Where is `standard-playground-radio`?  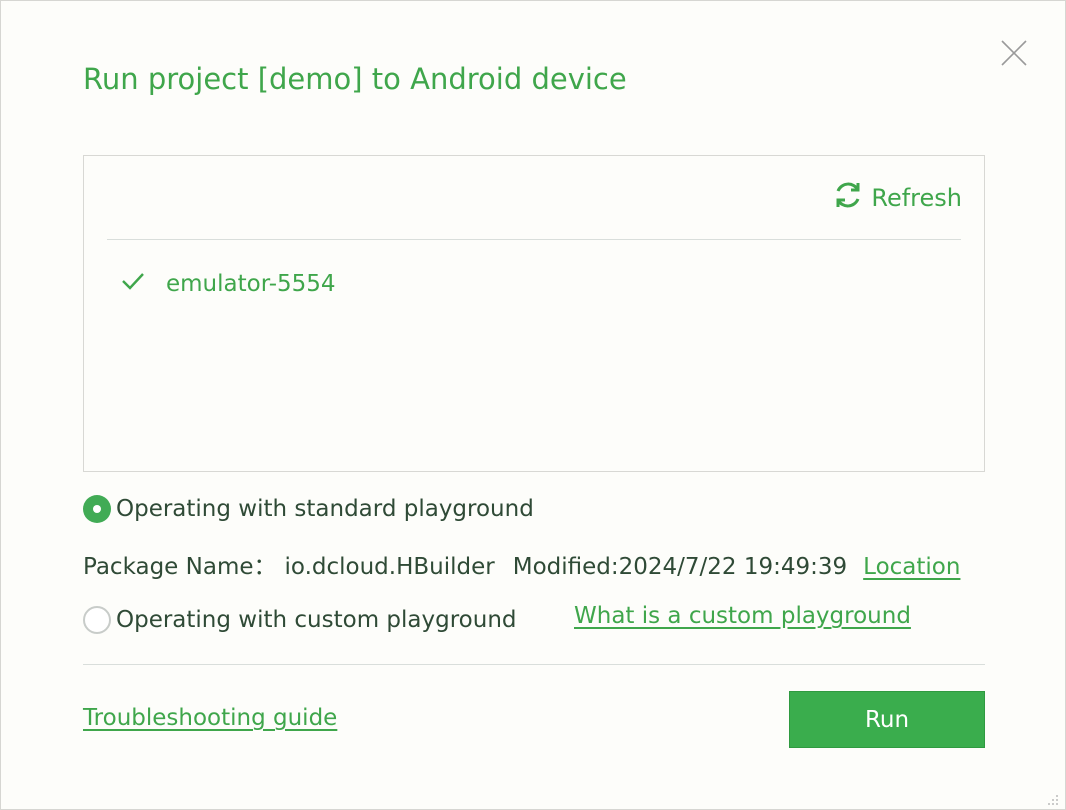 standard-playground-radio is located at coordinates (97, 509).